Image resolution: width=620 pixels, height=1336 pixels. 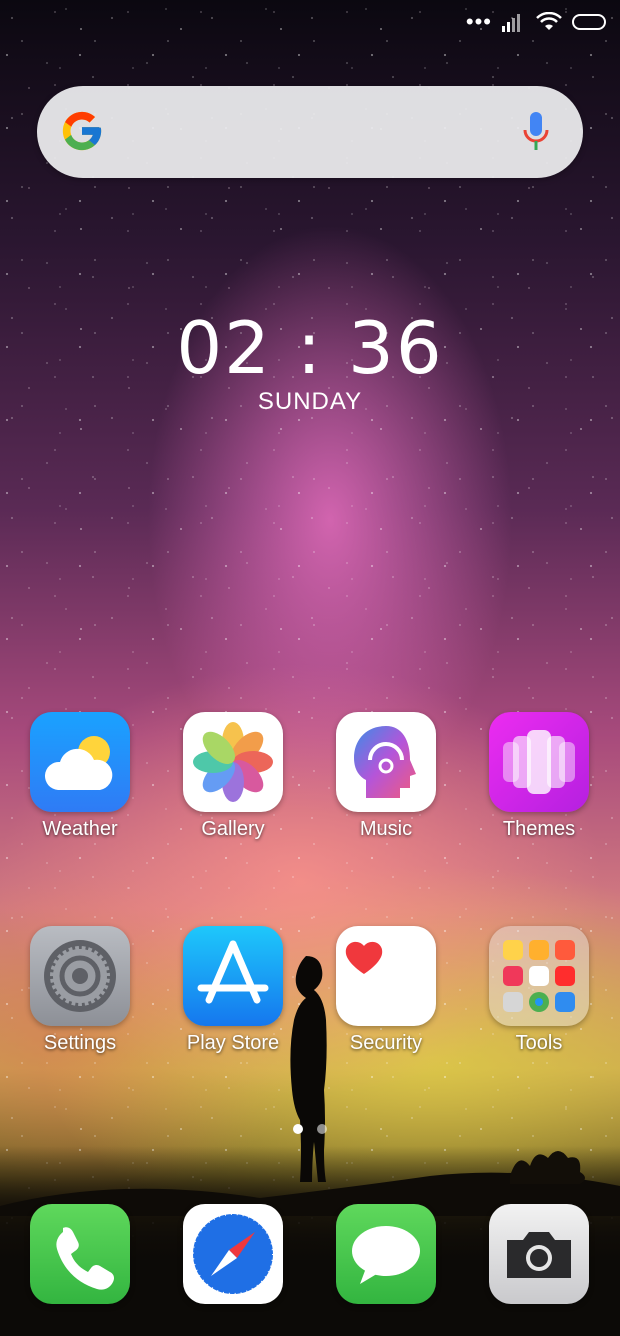 I want to click on more-dots-icon: •••, so click(x=478, y=21).